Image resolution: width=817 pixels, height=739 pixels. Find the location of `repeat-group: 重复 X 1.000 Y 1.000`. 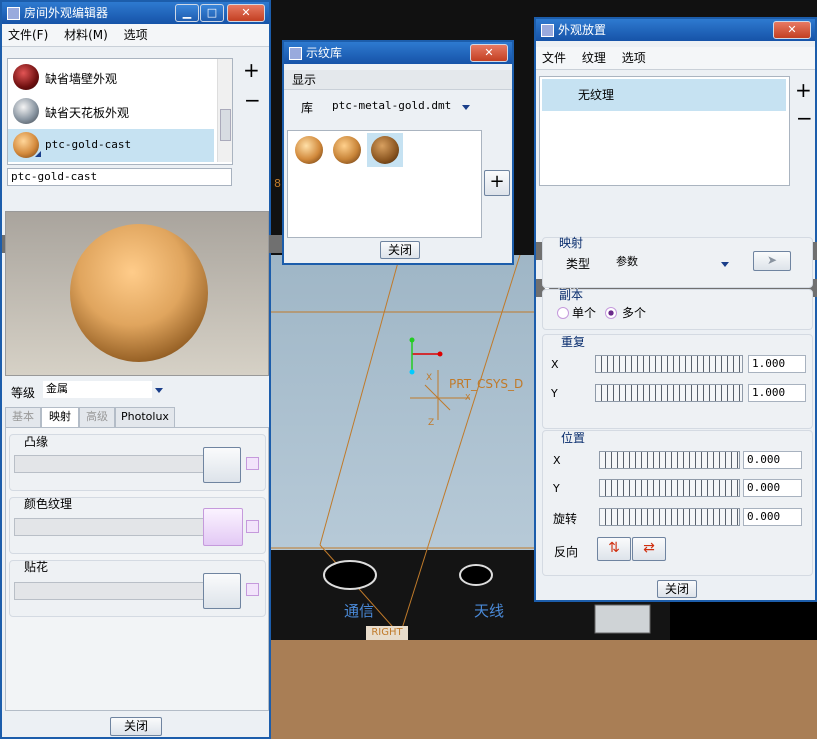

repeat-group: 重复 X 1.000 Y 1.000 is located at coordinates (677, 381).